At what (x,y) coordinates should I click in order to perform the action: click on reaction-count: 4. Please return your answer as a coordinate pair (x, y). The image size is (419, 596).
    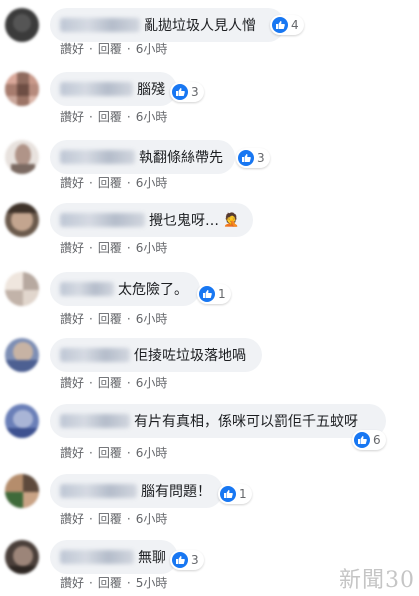
    Looking at the image, I should click on (287, 25).